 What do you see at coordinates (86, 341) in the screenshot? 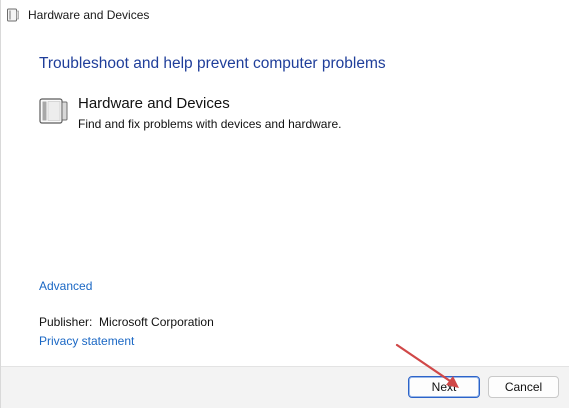
I see `privacy-statement-link: Privacy statement` at bounding box center [86, 341].